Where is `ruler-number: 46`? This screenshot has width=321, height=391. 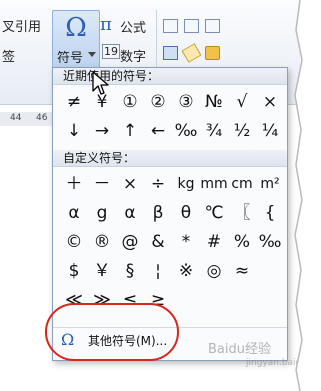 ruler-number: 46 is located at coordinates (42, 118).